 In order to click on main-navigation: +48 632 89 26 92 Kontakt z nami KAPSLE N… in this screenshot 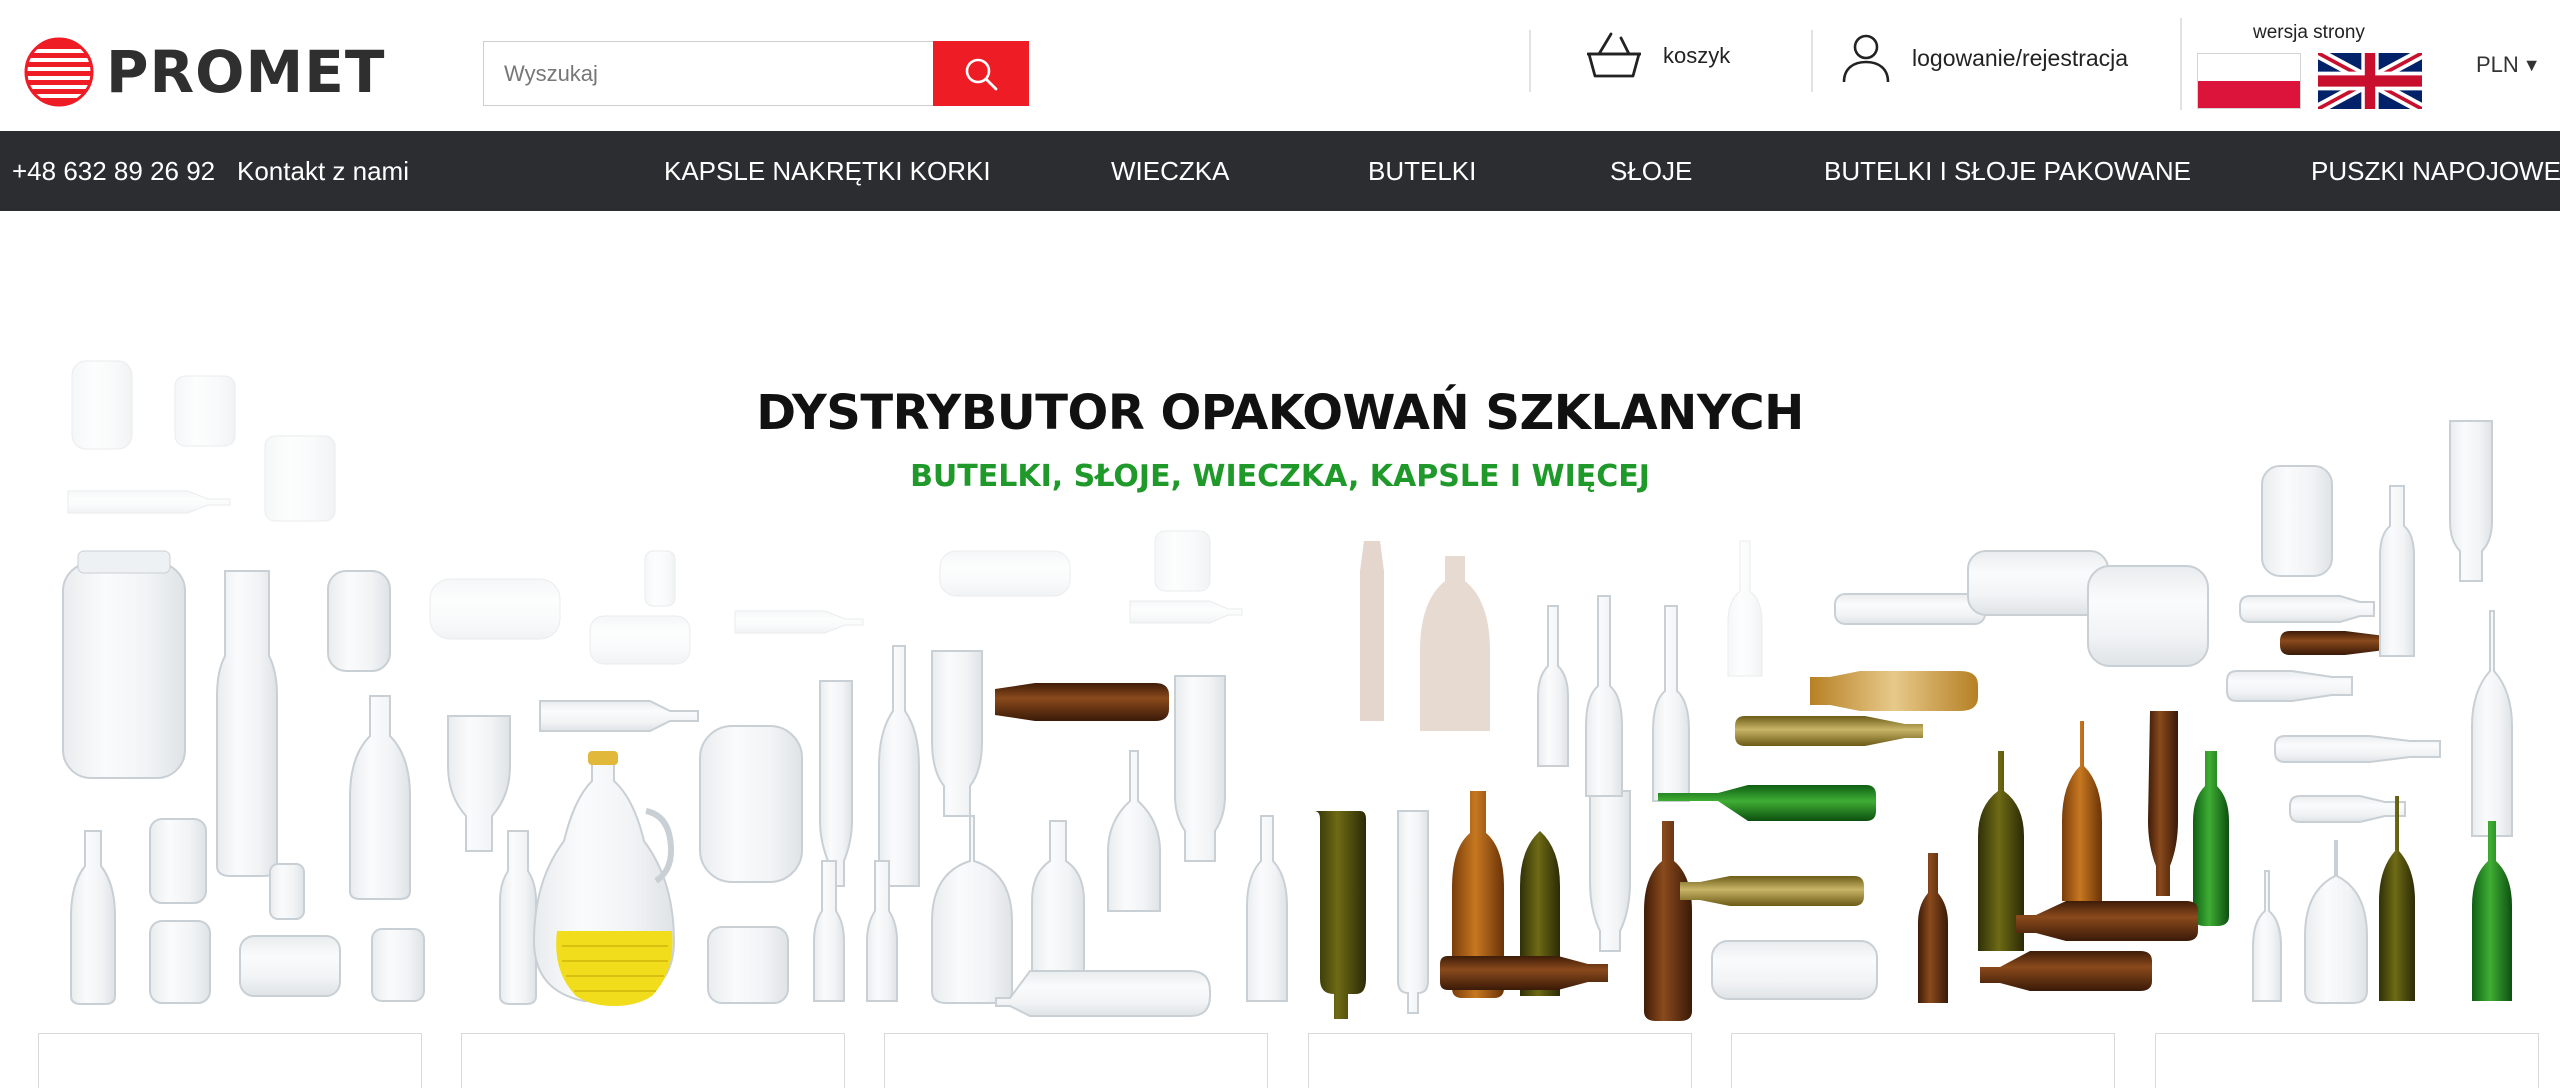, I will do `click(1280, 171)`.